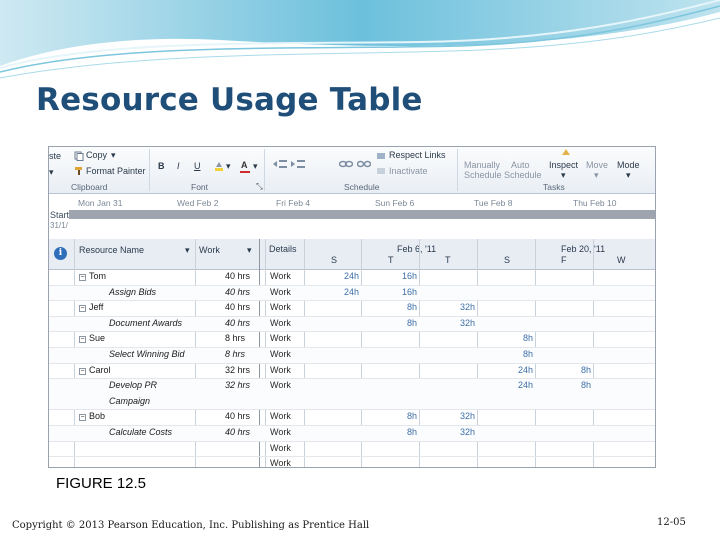 The width and height of the screenshot is (720, 540). What do you see at coordinates (364, 164) in the screenshot?
I see `unlink-tasks-icon` at bounding box center [364, 164].